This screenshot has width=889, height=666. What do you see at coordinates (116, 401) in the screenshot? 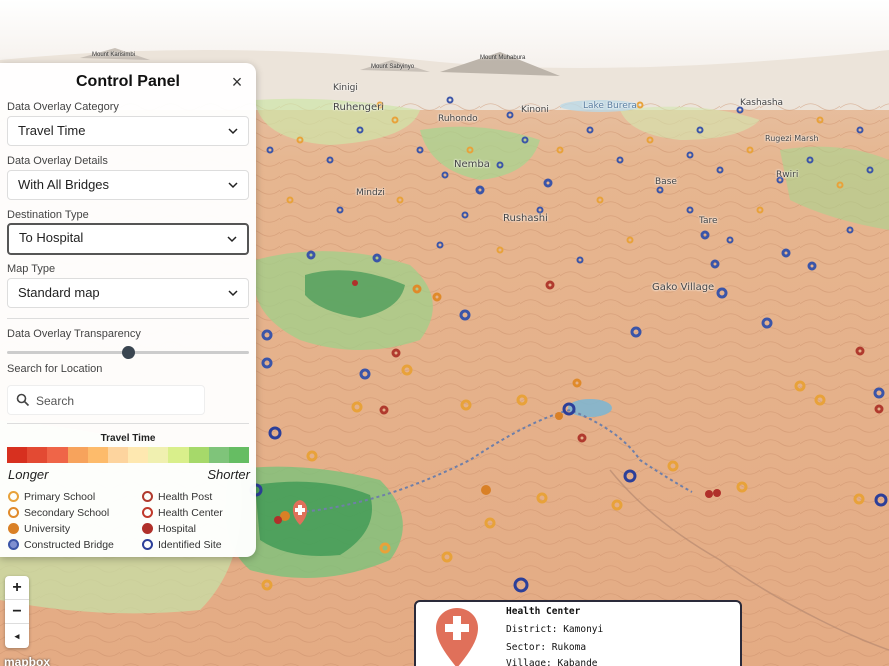
I see `search-input` at bounding box center [116, 401].